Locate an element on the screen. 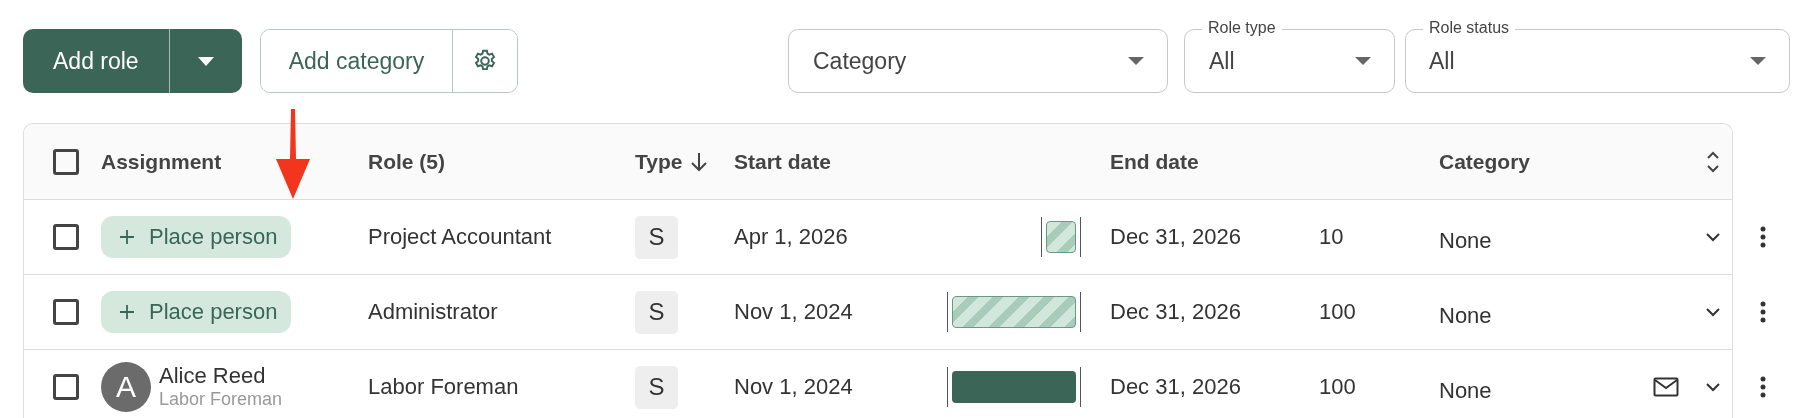  column-header: End date is located at coordinates (1154, 161).